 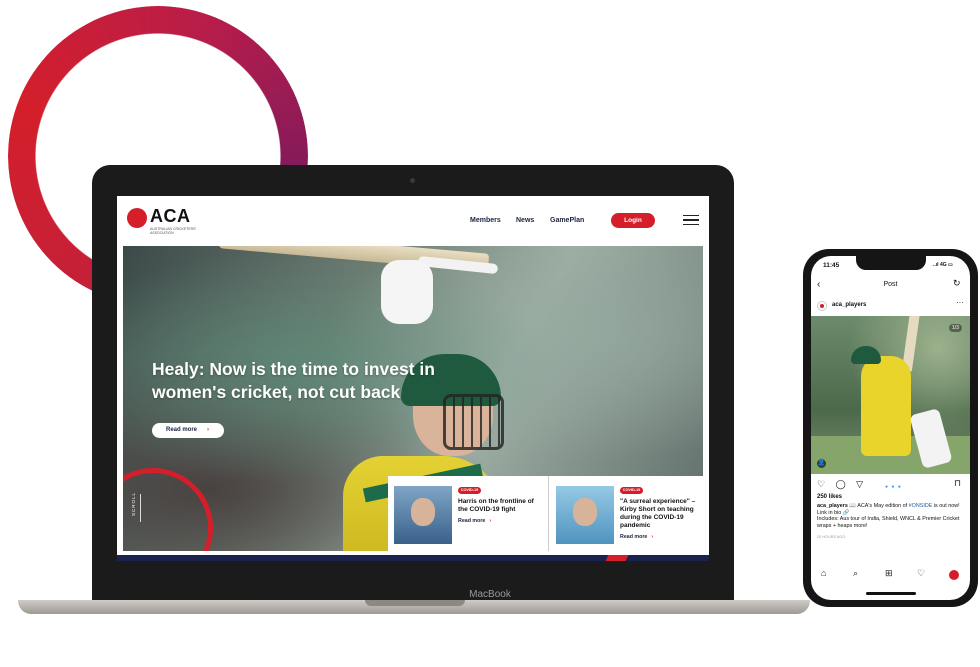 What do you see at coordinates (879, 506) in the screenshot?
I see `caption-text: 📖 ACA's May edition of` at bounding box center [879, 506].